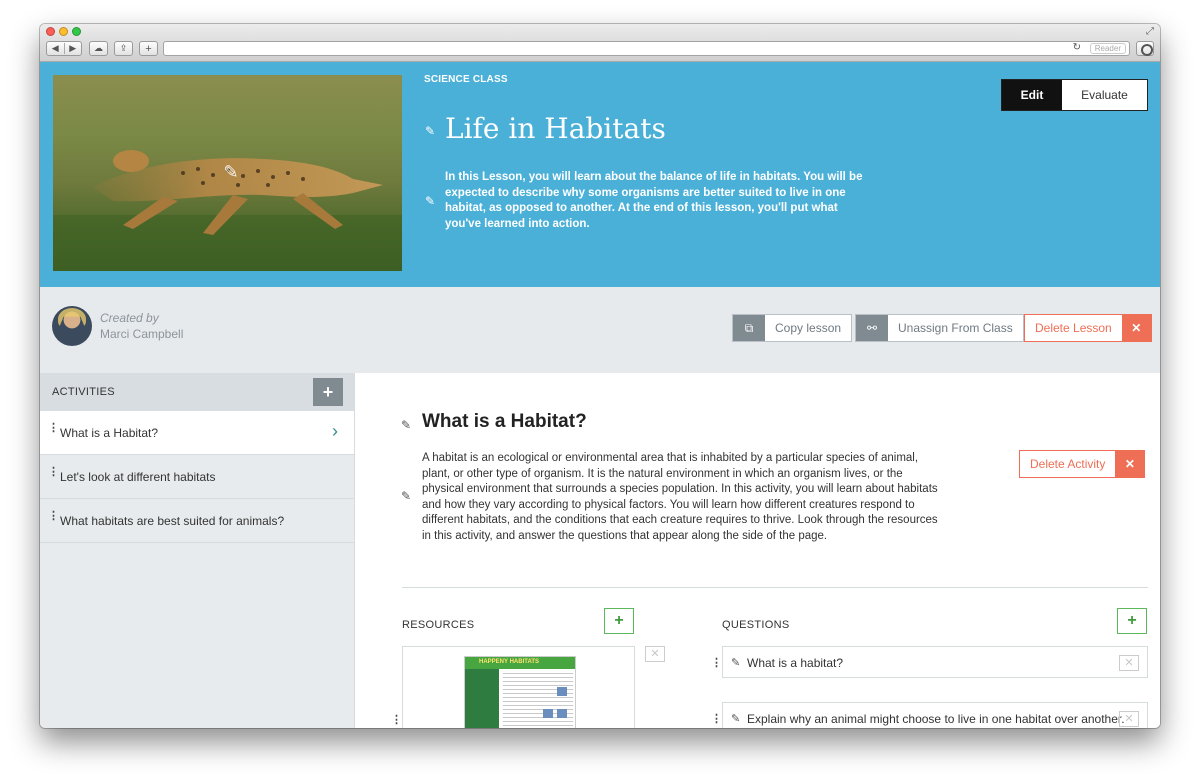  Describe the element at coordinates (335, 431) in the screenshot. I see `chevron-right-icon: ›` at that location.